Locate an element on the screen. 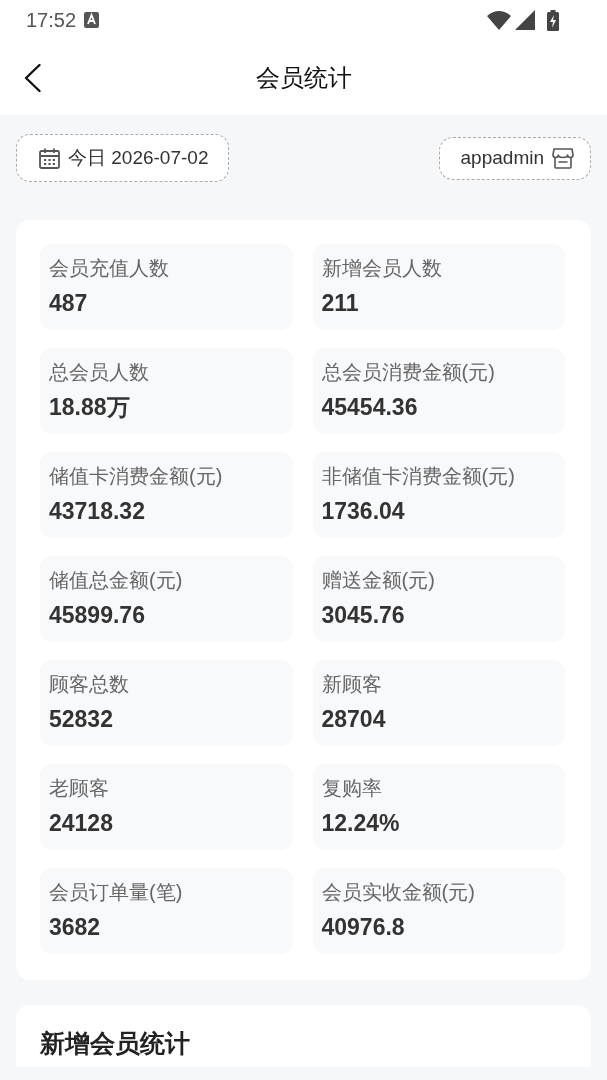 This screenshot has width=607, height=1080. stat-label: 新增会员人数 is located at coordinates (382, 268).